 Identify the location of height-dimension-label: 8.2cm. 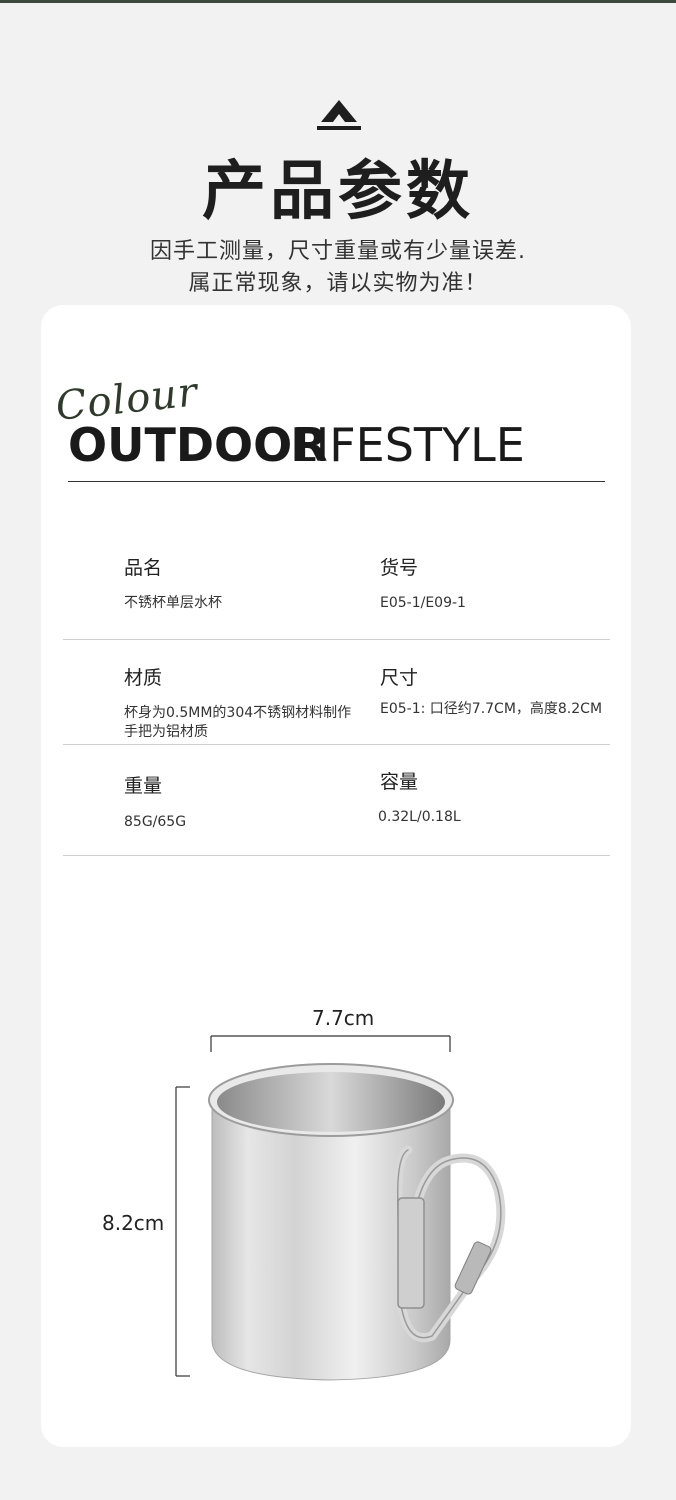
(133, 1223).